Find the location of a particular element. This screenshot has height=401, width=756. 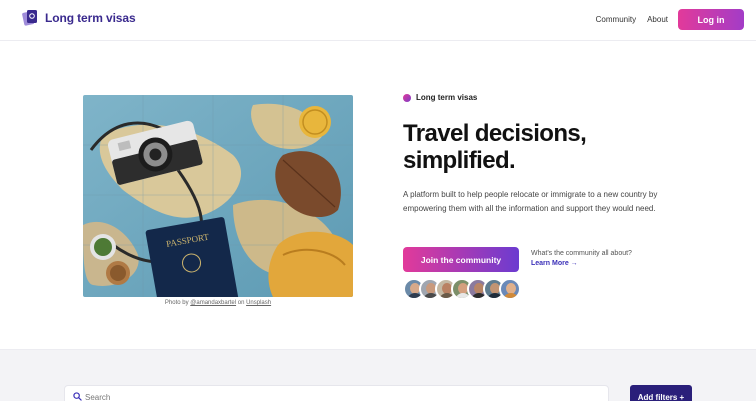

page-title: Travel decisions, simplified. is located at coordinates (495, 147).